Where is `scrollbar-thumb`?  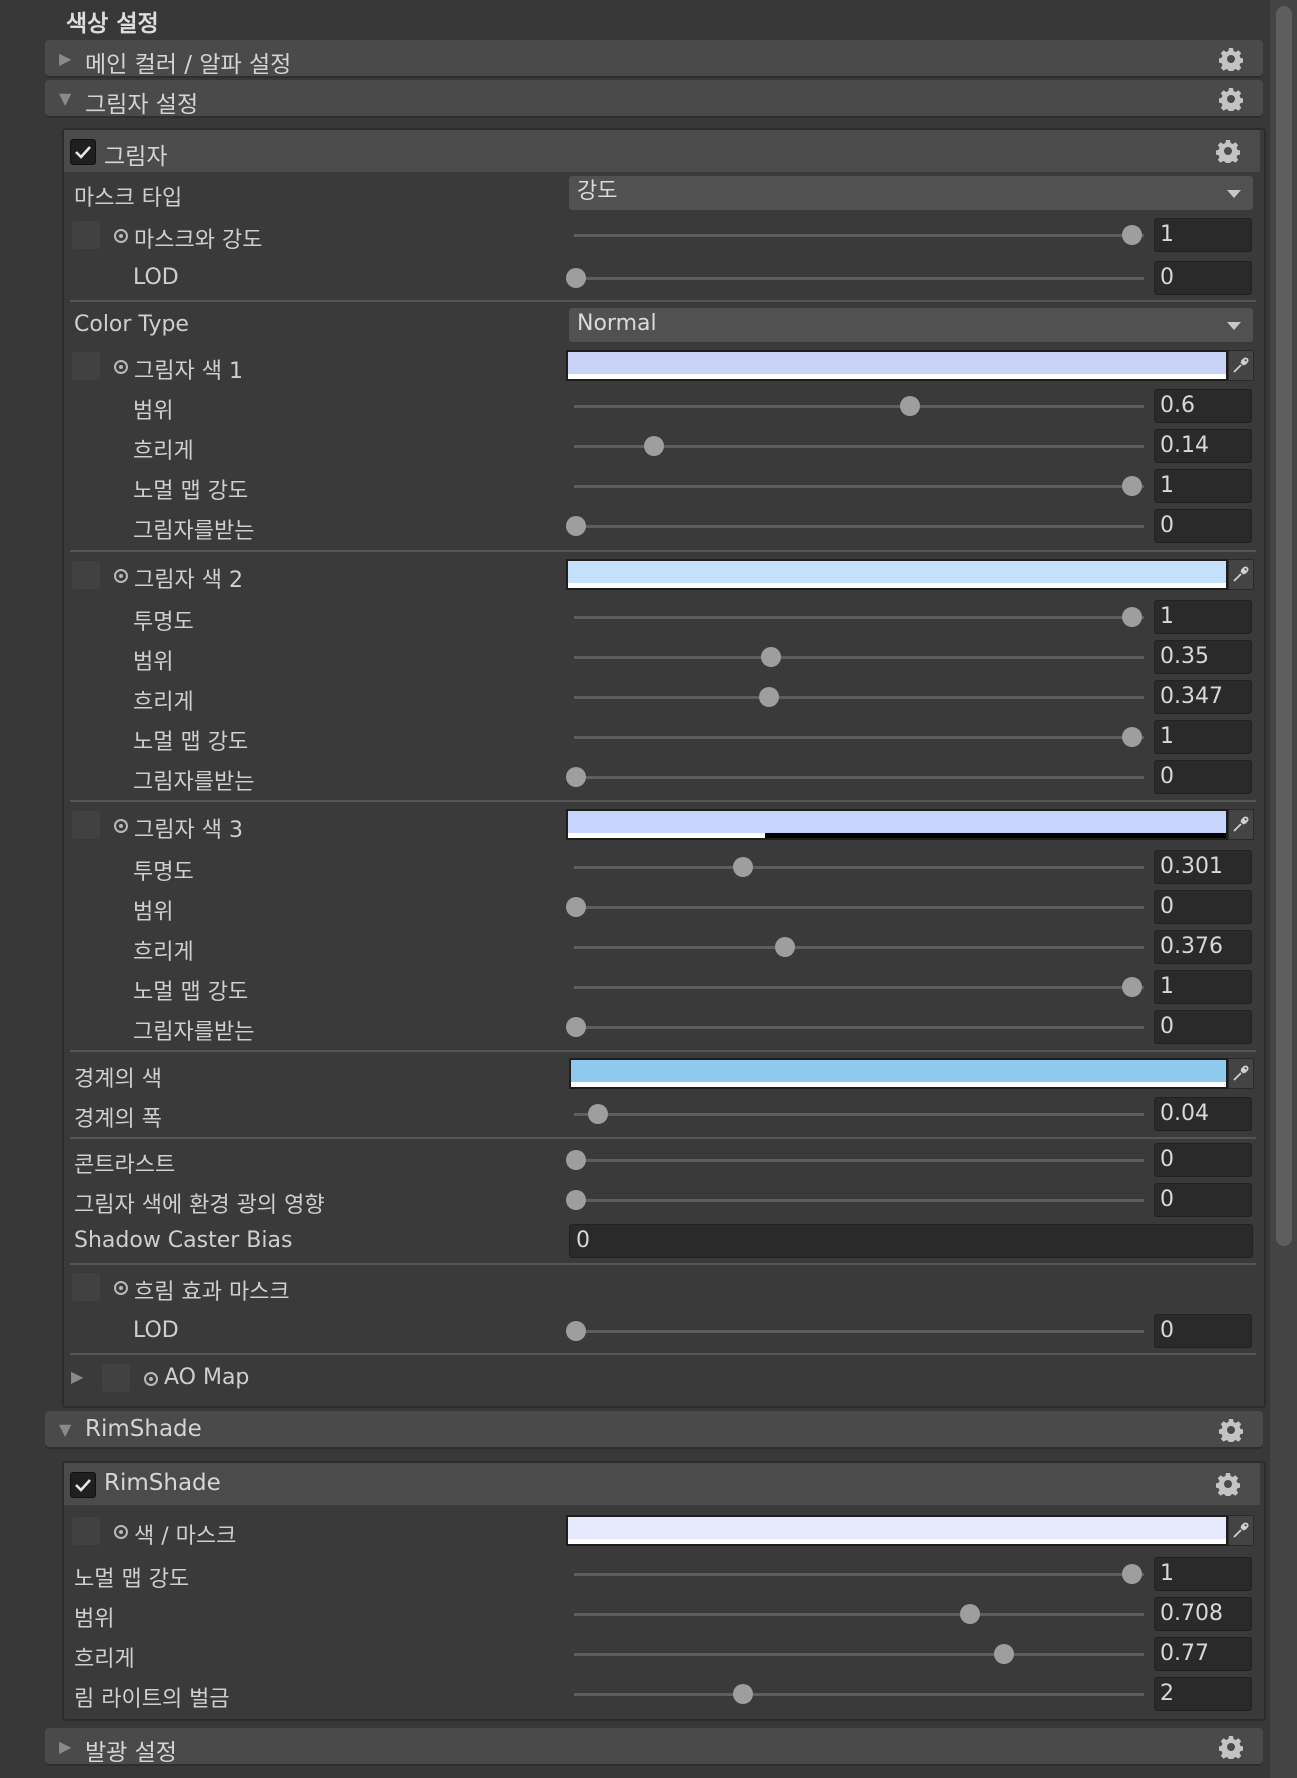 scrollbar-thumb is located at coordinates (1284, 626).